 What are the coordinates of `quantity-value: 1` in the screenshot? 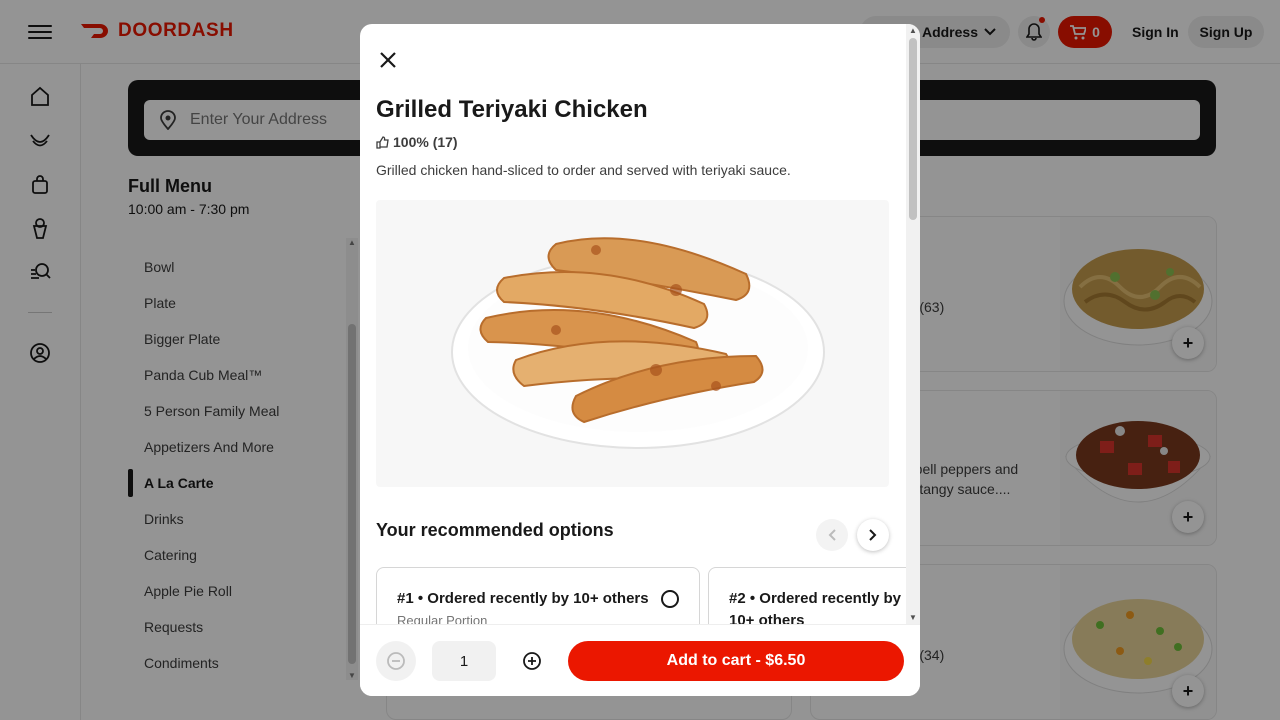 It's located at (464, 661).